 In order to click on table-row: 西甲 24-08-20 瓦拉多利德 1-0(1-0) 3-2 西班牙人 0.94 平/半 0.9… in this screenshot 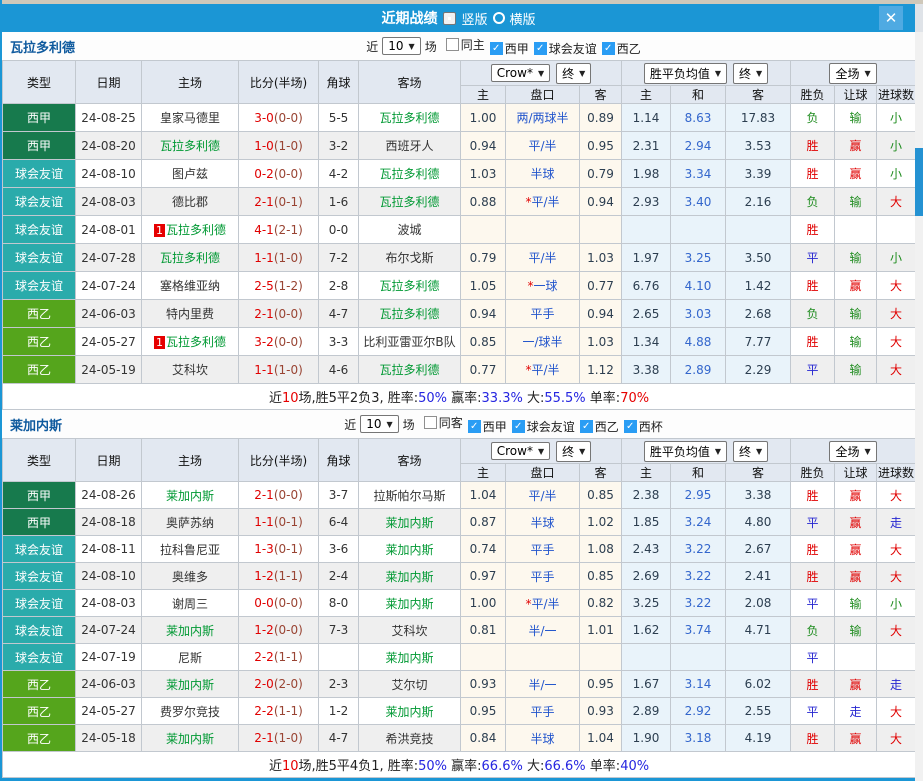, I will do `click(459, 145)`.